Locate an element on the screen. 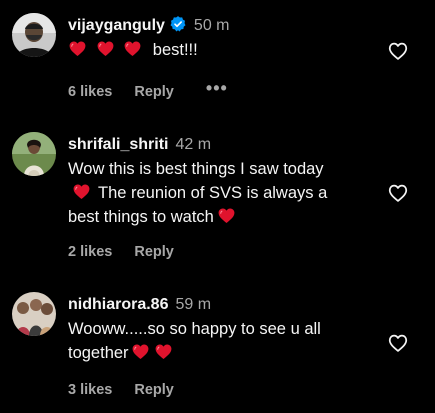  comment-content: vijayganguly 50 m best!!! is located at coordinates (227, 38).